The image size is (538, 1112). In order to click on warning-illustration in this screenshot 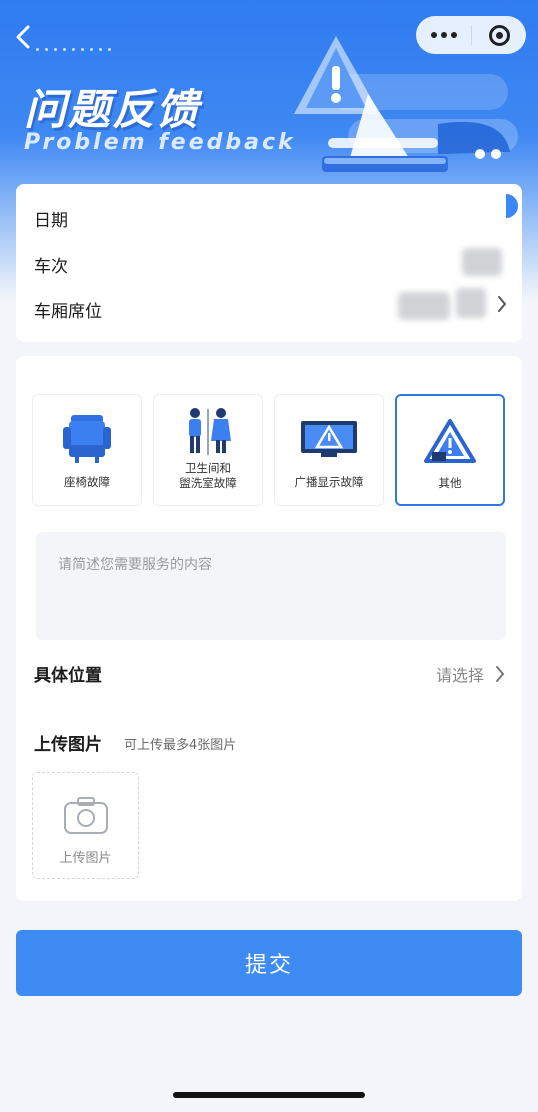, I will do `click(406, 104)`.